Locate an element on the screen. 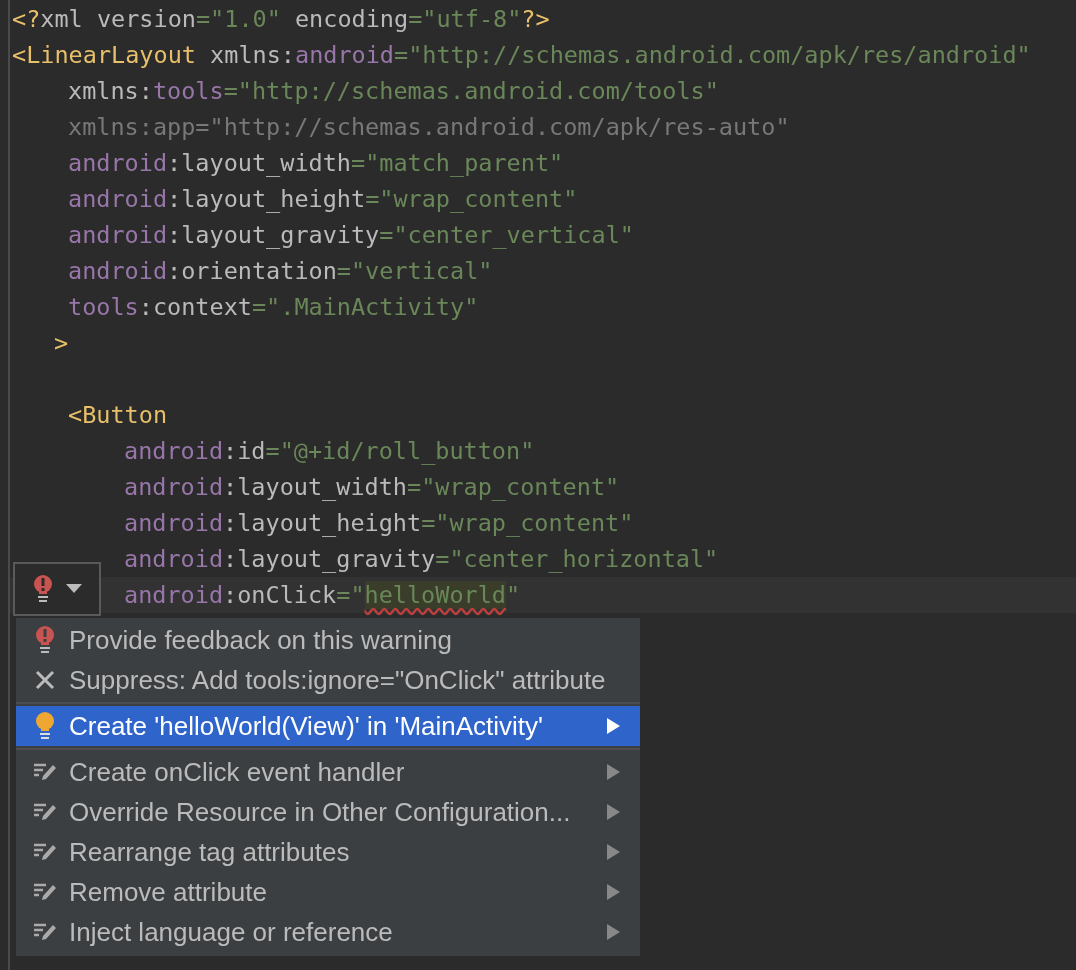  menu-item: Rearrange tag attributes is located at coordinates (328, 852).